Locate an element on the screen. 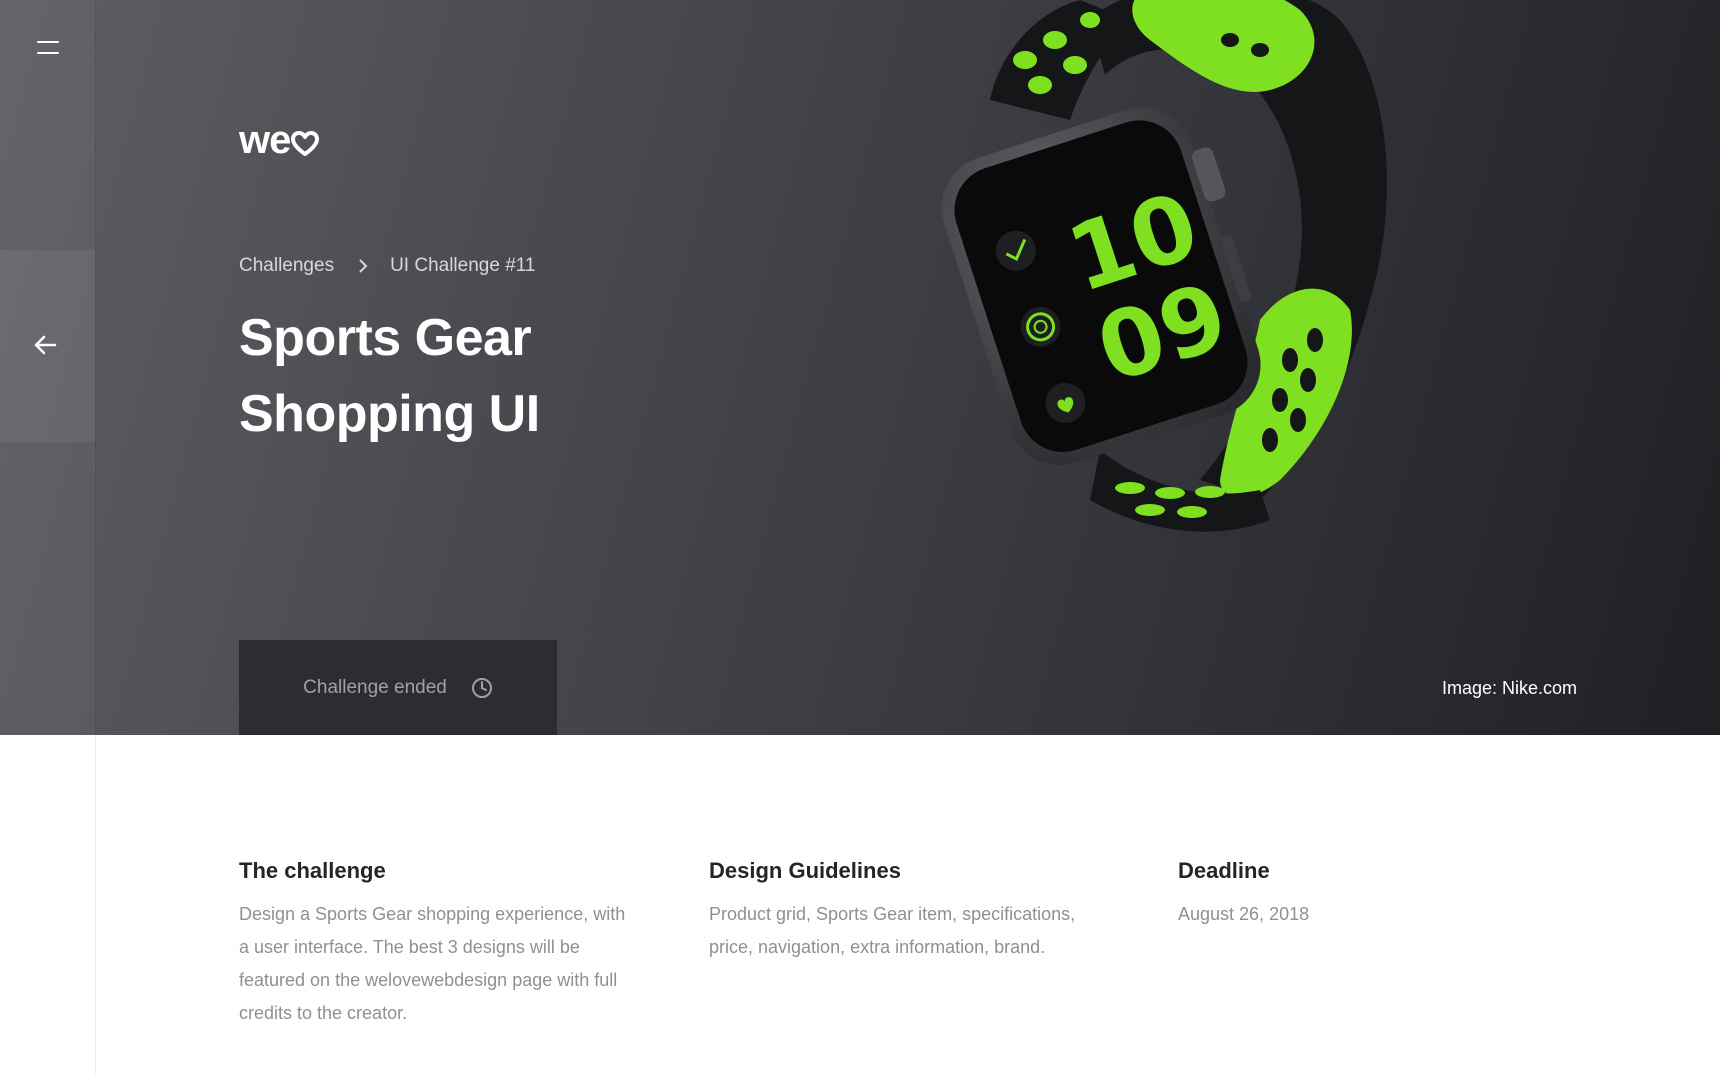  breadcrumb-item-challenges: Challenges is located at coordinates (286, 266).